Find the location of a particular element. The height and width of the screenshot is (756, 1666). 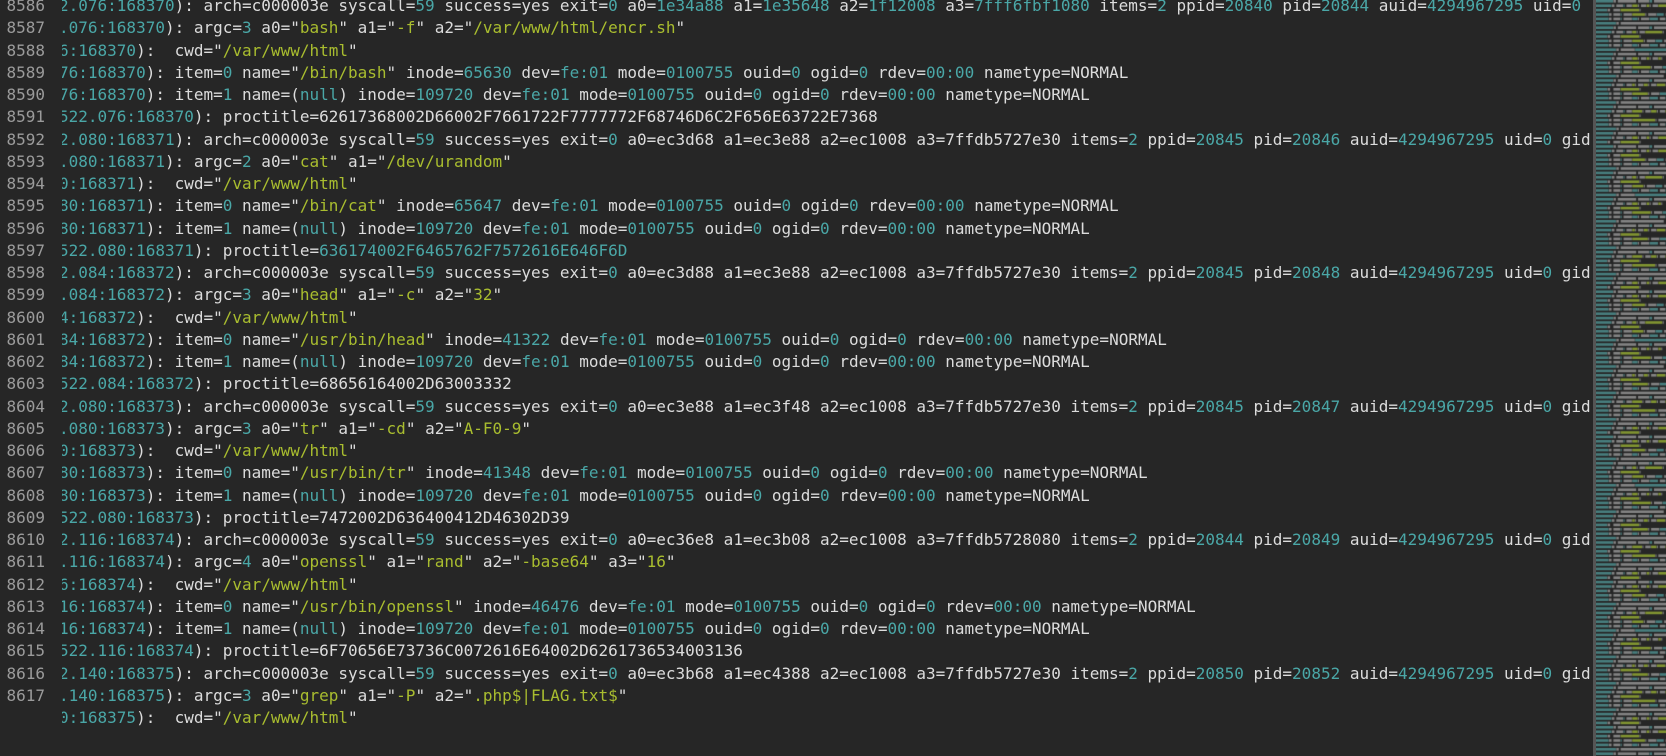

line-number: 8613 is located at coordinates (29, 607).